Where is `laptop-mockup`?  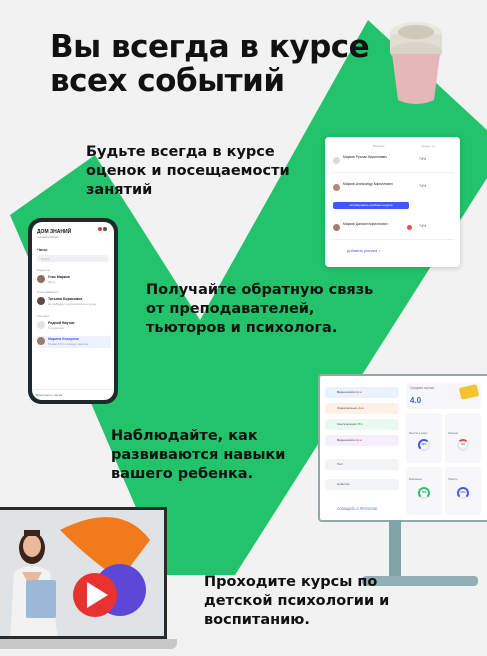 laptop-mockup is located at coordinates (83, 573).